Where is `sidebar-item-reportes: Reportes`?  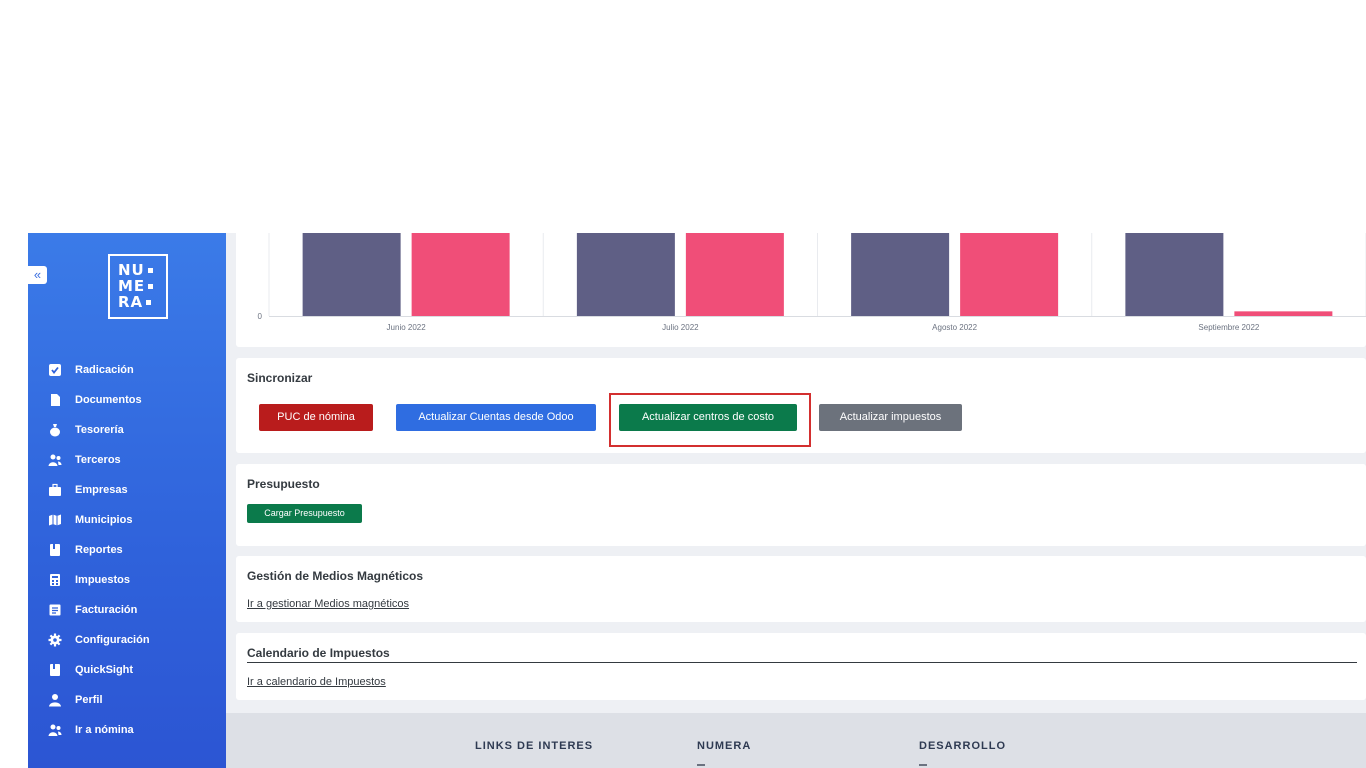
sidebar-item-reportes: Reportes is located at coordinates (99, 550).